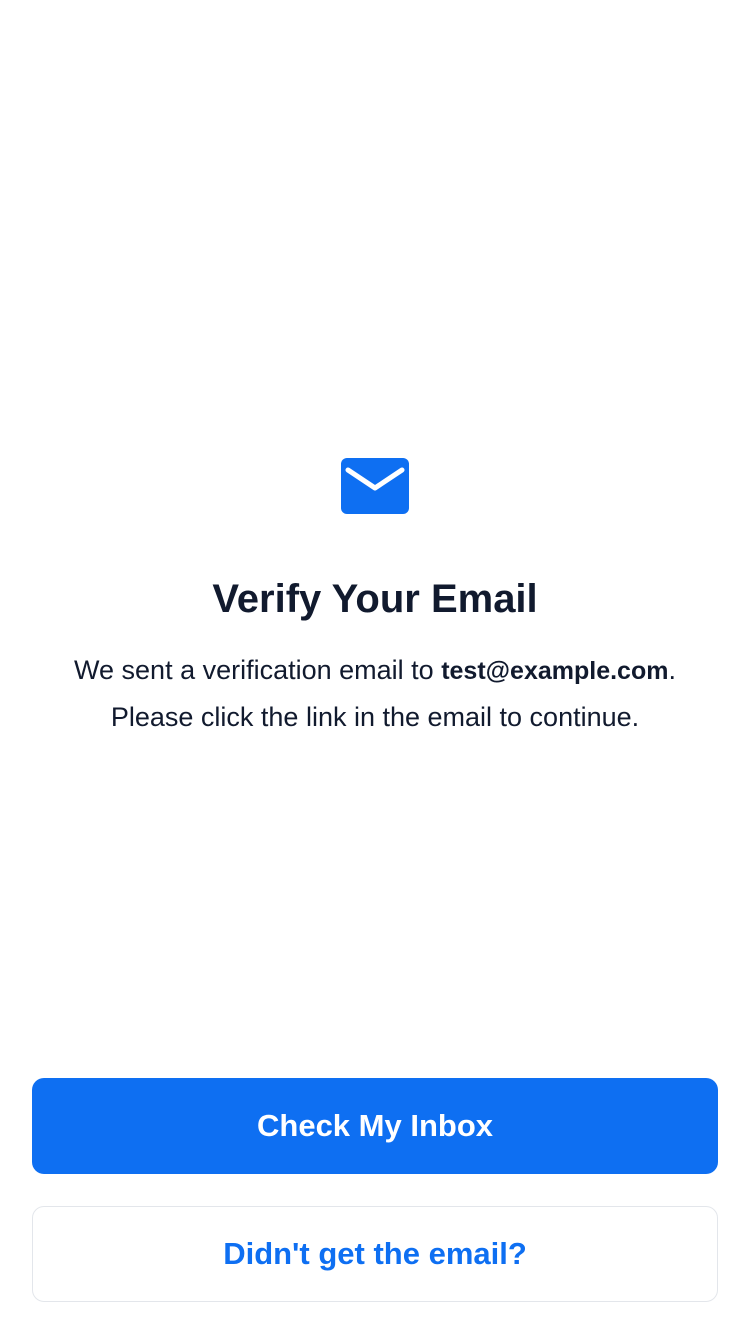  Describe the element at coordinates (375, 486) in the screenshot. I see `mail-icon` at that location.